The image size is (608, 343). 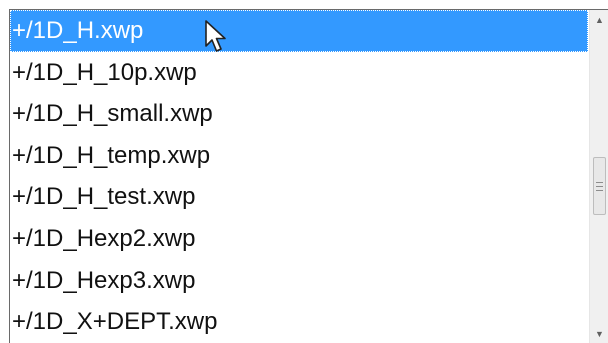 What do you see at coordinates (299, 31) in the screenshot?
I see `list-item-selected: +/1D_H.xwp` at bounding box center [299, 31].